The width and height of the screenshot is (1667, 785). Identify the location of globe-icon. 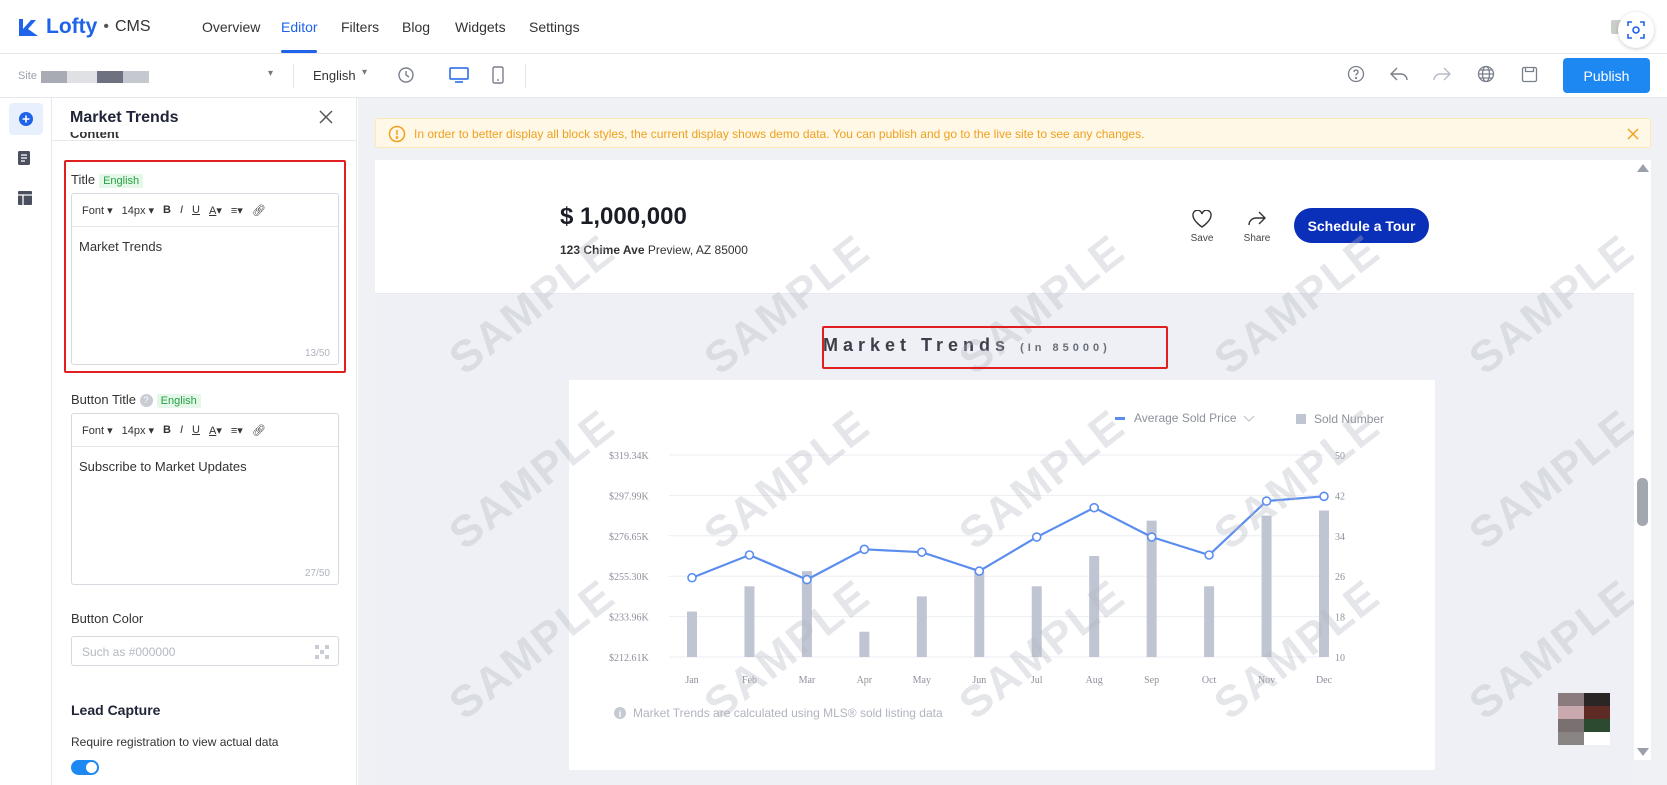
(1486, 74).